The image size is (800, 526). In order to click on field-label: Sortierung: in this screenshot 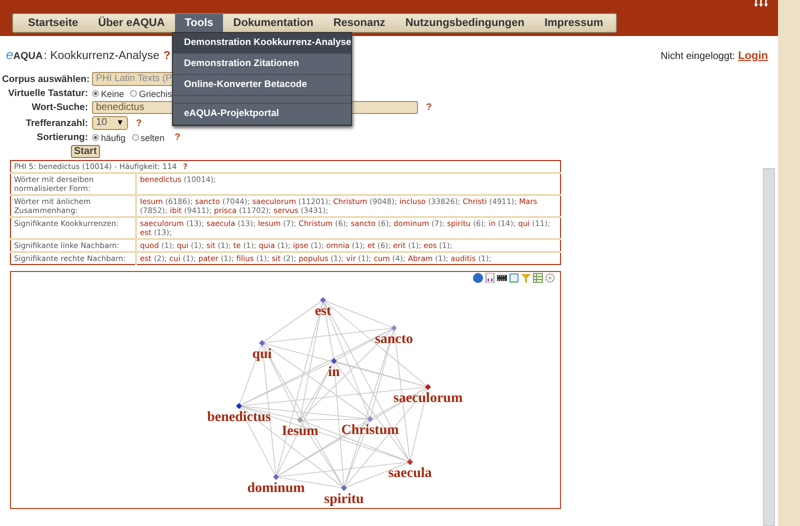, I will do `click(62, 137)`.